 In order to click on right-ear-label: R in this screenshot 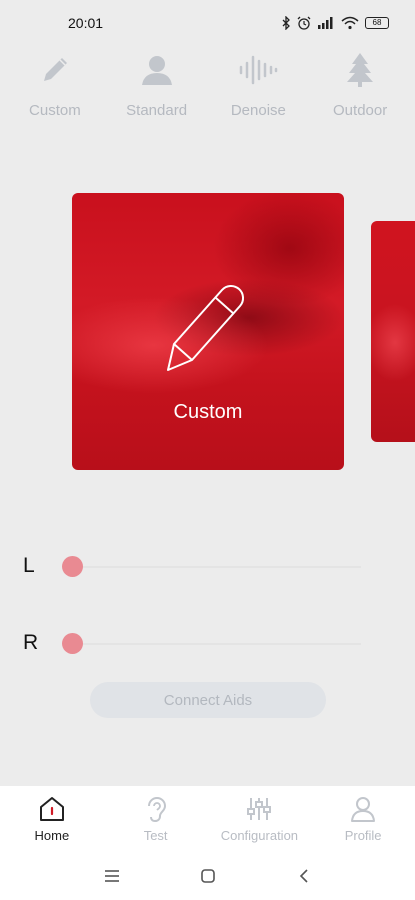, I will do `click(31, 642)`.